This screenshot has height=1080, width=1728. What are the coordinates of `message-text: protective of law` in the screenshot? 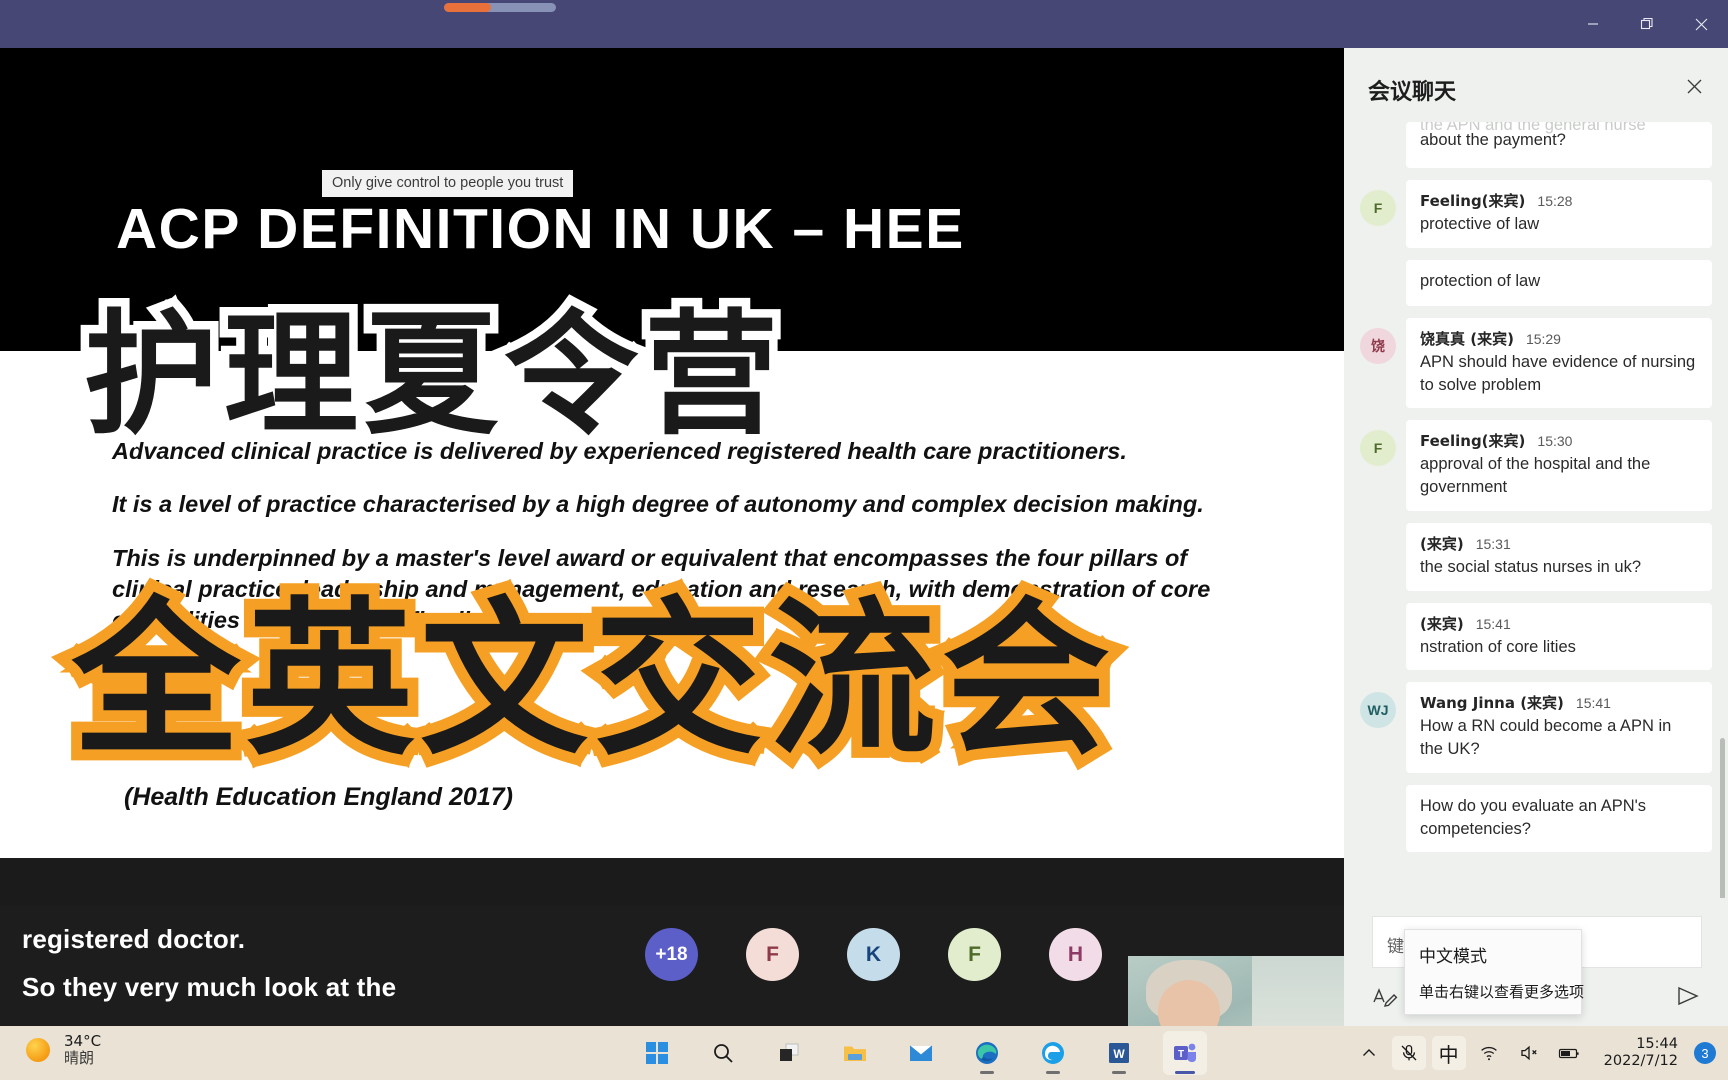 It's located at (1480, 224).